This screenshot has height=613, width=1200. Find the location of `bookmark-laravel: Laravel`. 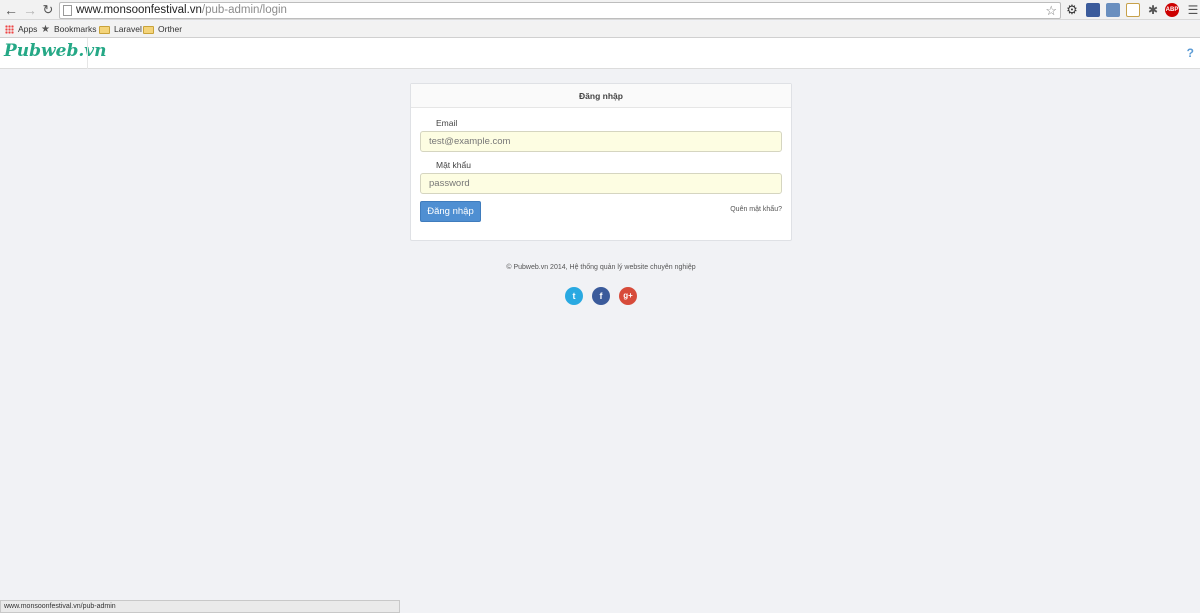

bookmark-laravel: Laravel is located at coordinates (120, 29).